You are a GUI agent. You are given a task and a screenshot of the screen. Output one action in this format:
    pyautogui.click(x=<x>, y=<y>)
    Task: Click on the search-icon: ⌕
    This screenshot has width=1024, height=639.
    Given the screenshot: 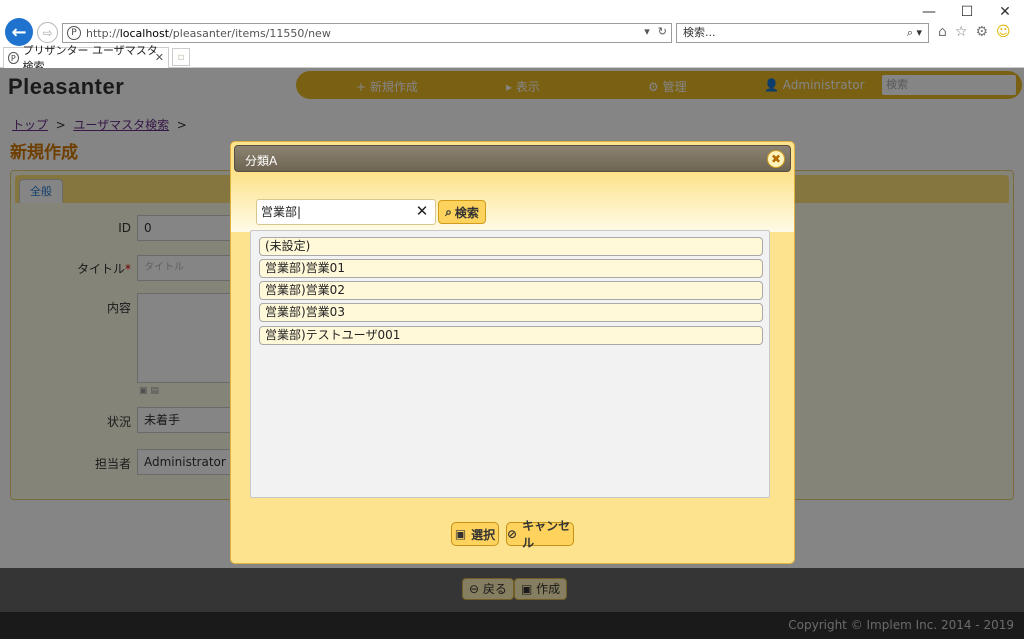 What is the action you would take?
    pyautogui.click(x=448, y=211)
    